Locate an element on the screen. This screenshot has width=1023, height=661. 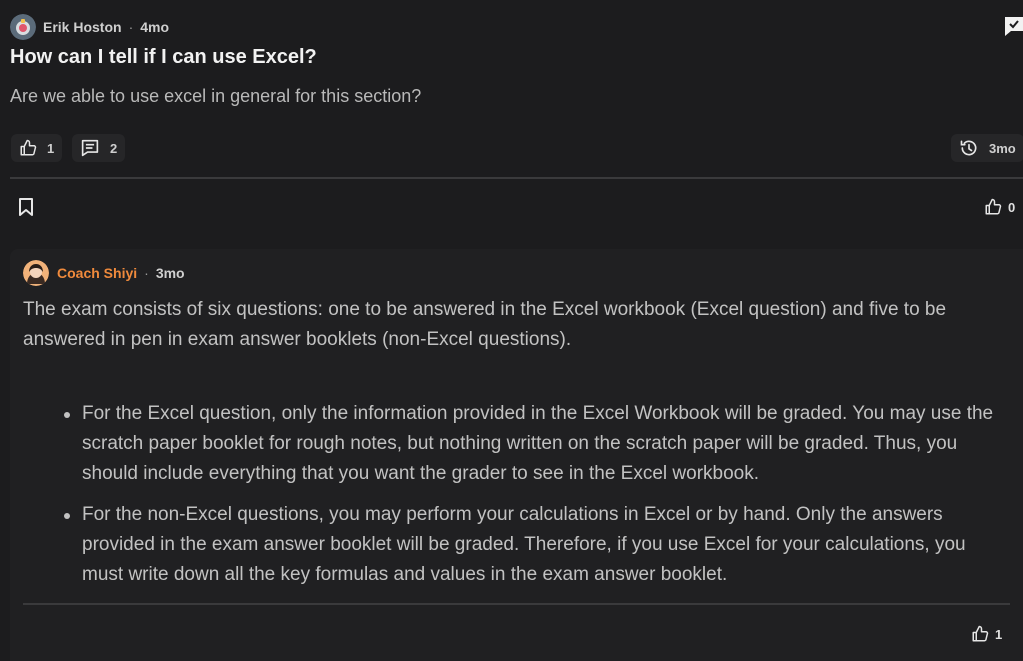
answer-author: Coach Shiyi is located at coordinates (97, 273).